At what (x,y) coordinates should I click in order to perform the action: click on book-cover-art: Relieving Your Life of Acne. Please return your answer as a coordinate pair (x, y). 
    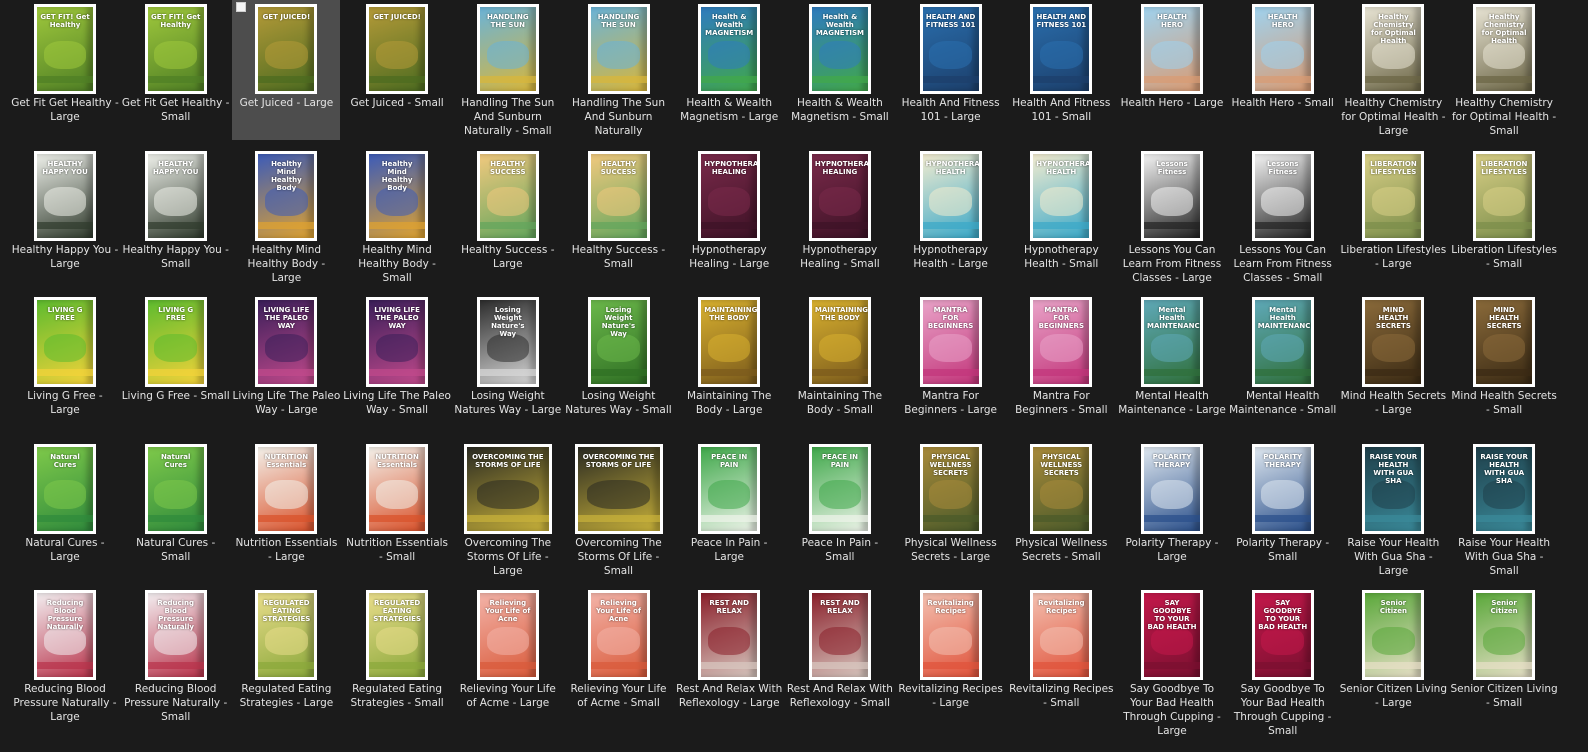
    Looking at the image, I should click on (507, 635).